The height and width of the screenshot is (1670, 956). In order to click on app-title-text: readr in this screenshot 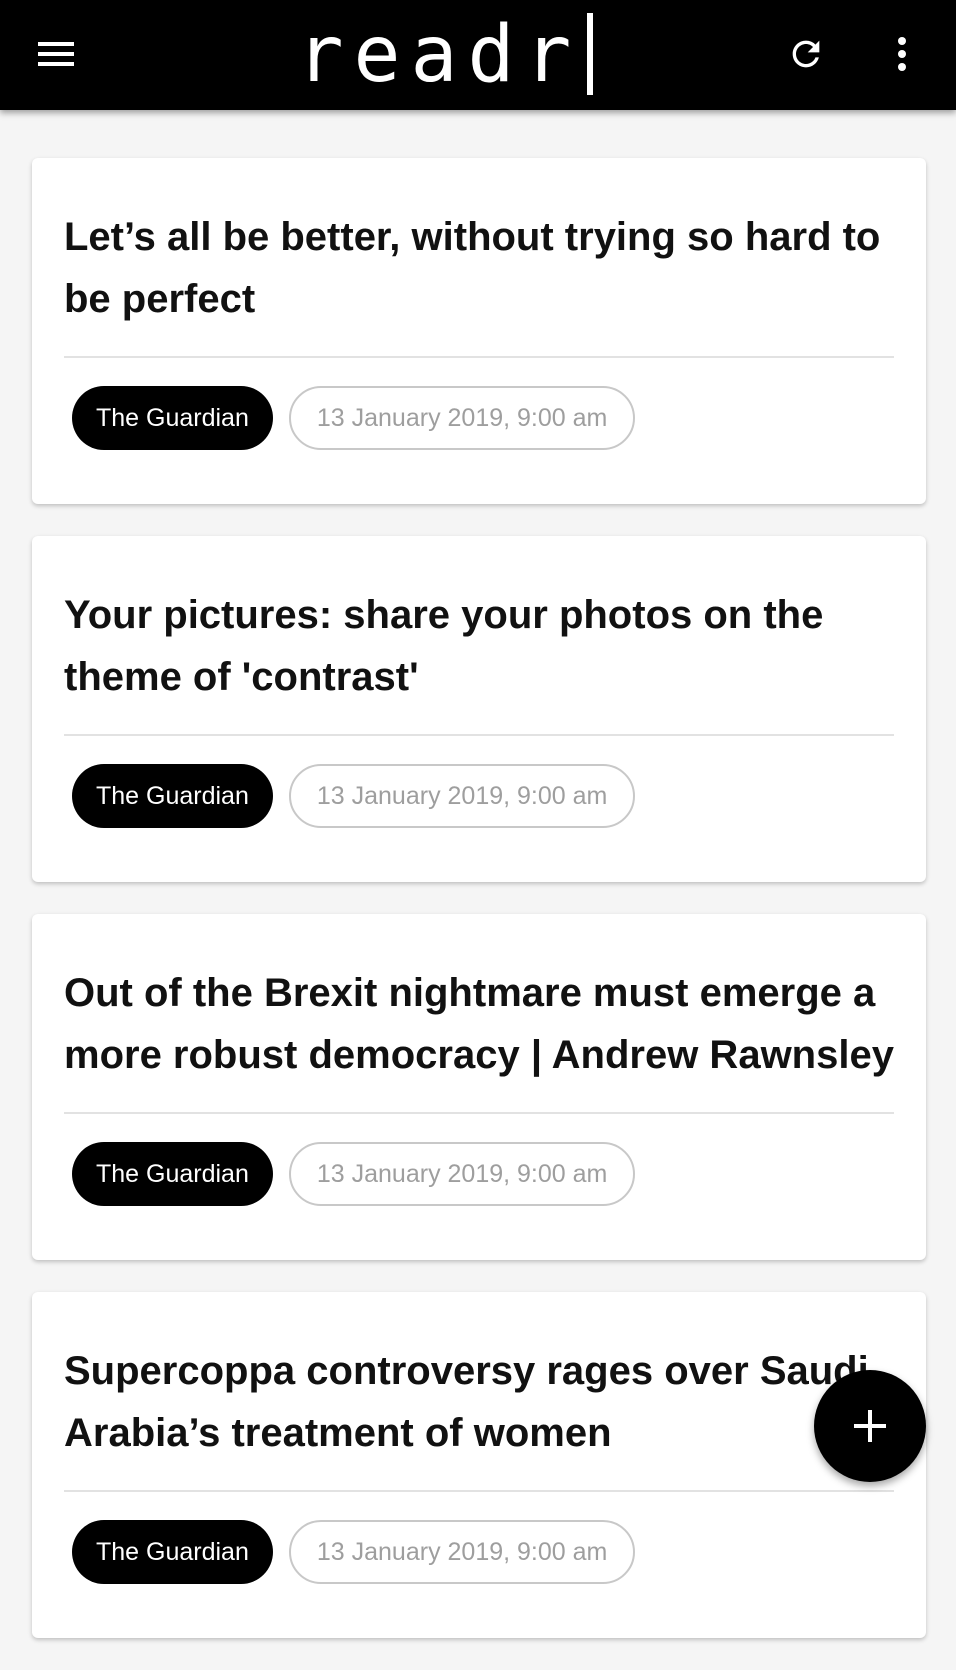, I will do `click(439, 55)`.